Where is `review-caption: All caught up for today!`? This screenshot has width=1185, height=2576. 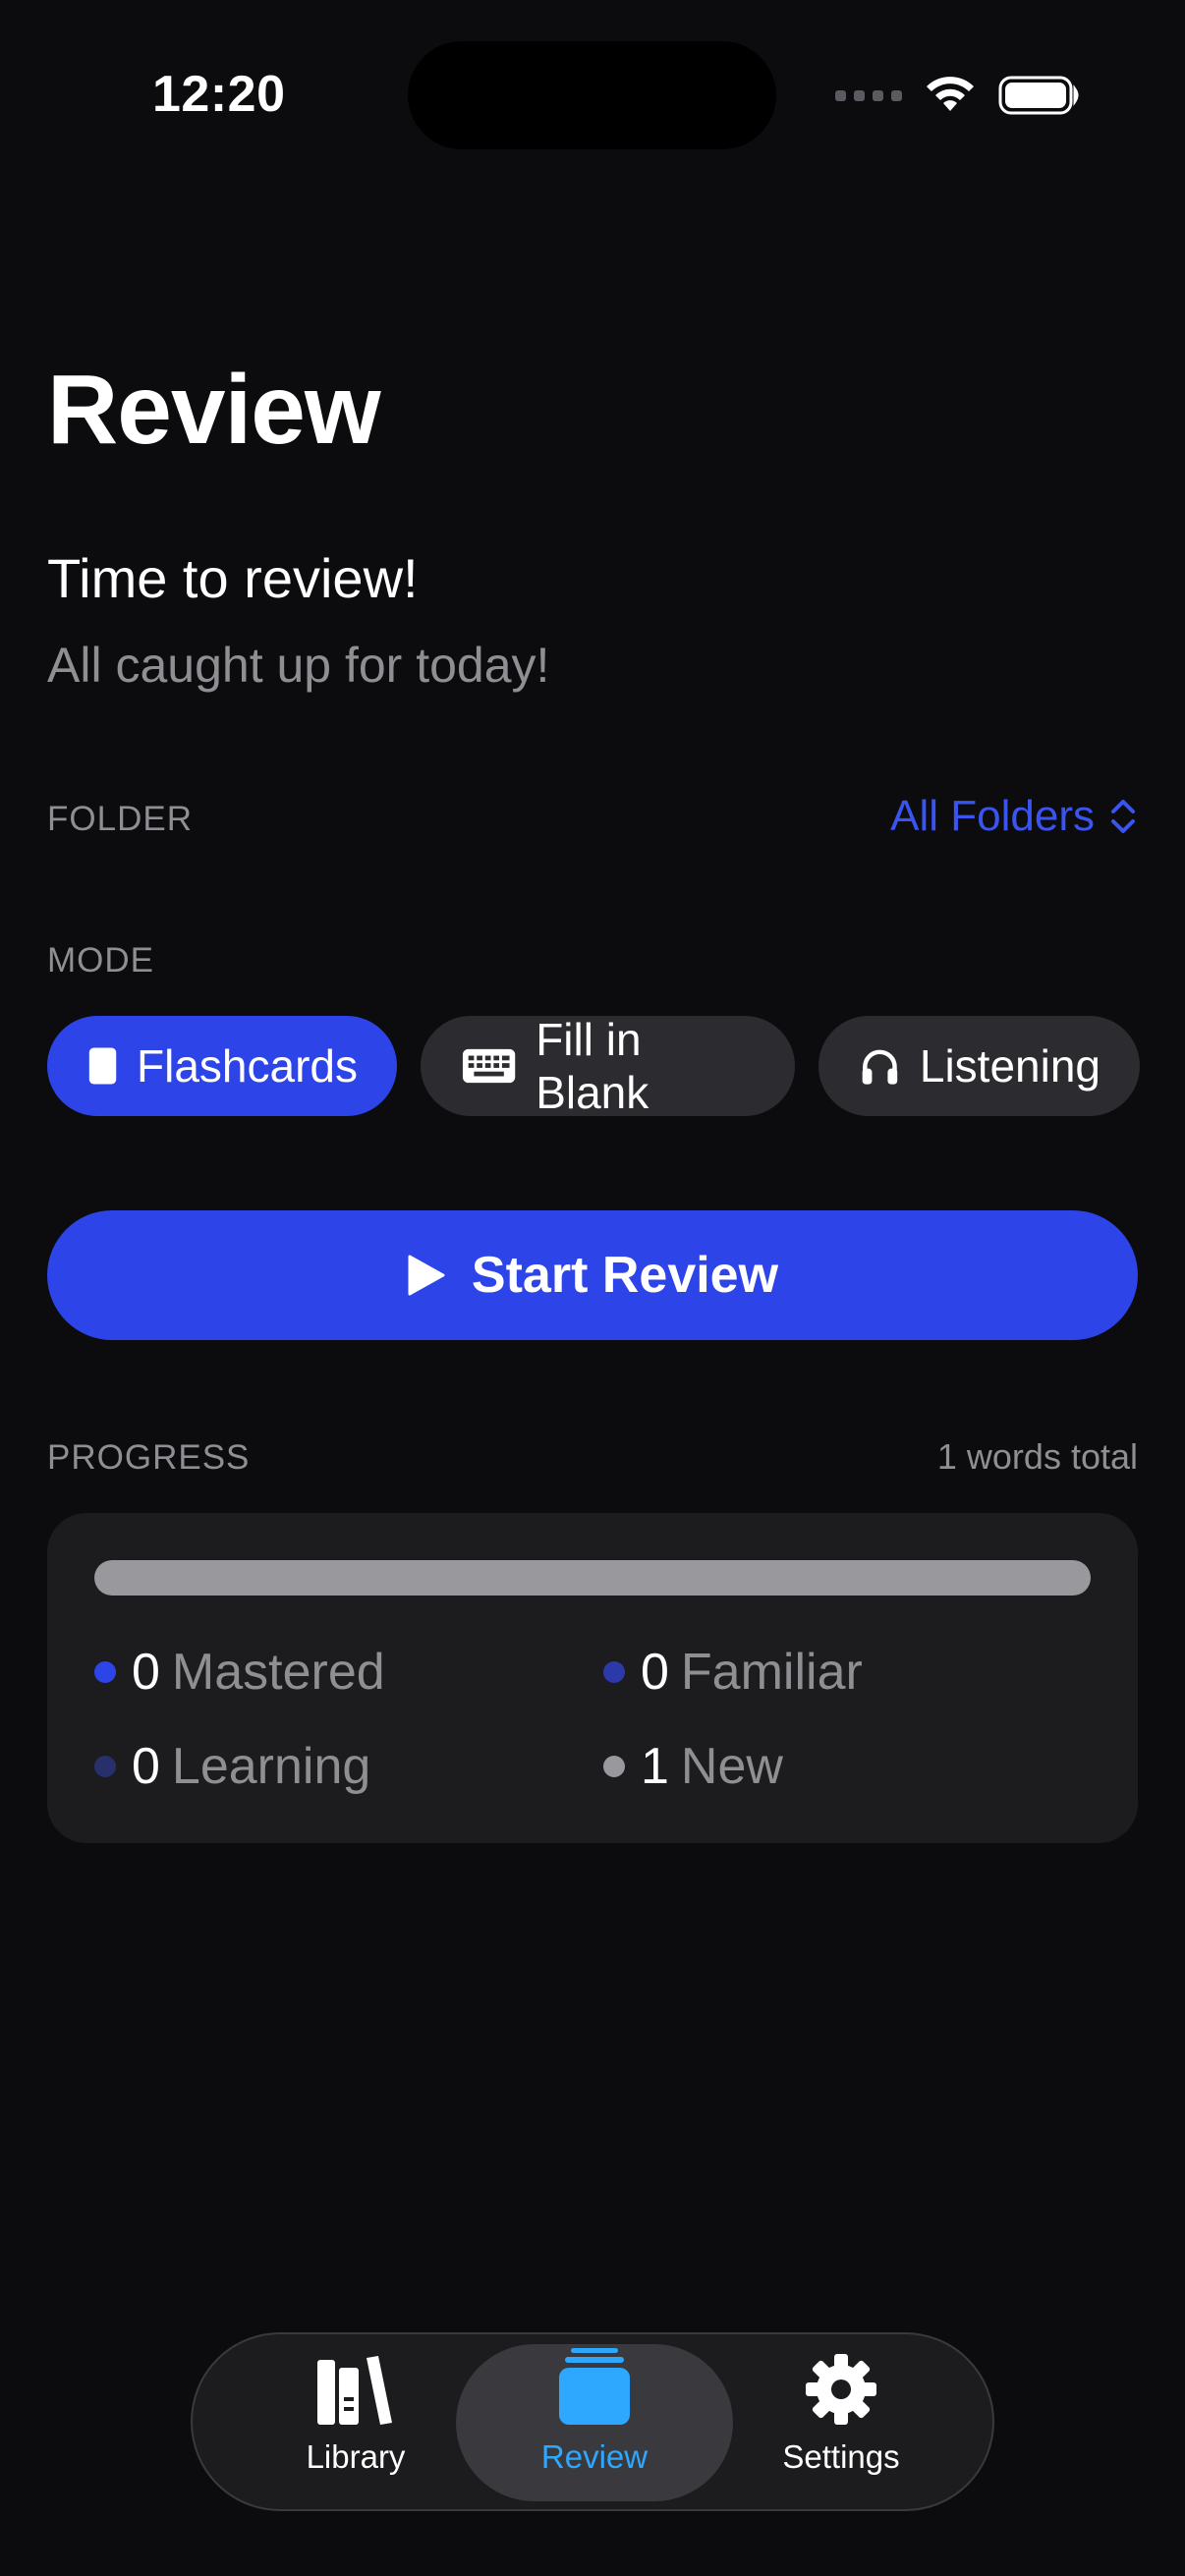 review-caption: All caught up for today! is located at coordinates (298, 665).